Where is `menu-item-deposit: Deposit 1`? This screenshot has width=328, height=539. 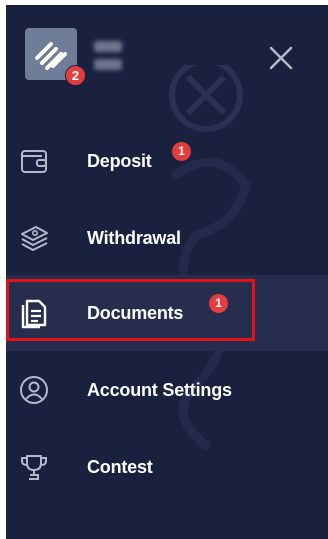
menu-item-deposit: Deposit 1 is located at coordinates (167, 161).